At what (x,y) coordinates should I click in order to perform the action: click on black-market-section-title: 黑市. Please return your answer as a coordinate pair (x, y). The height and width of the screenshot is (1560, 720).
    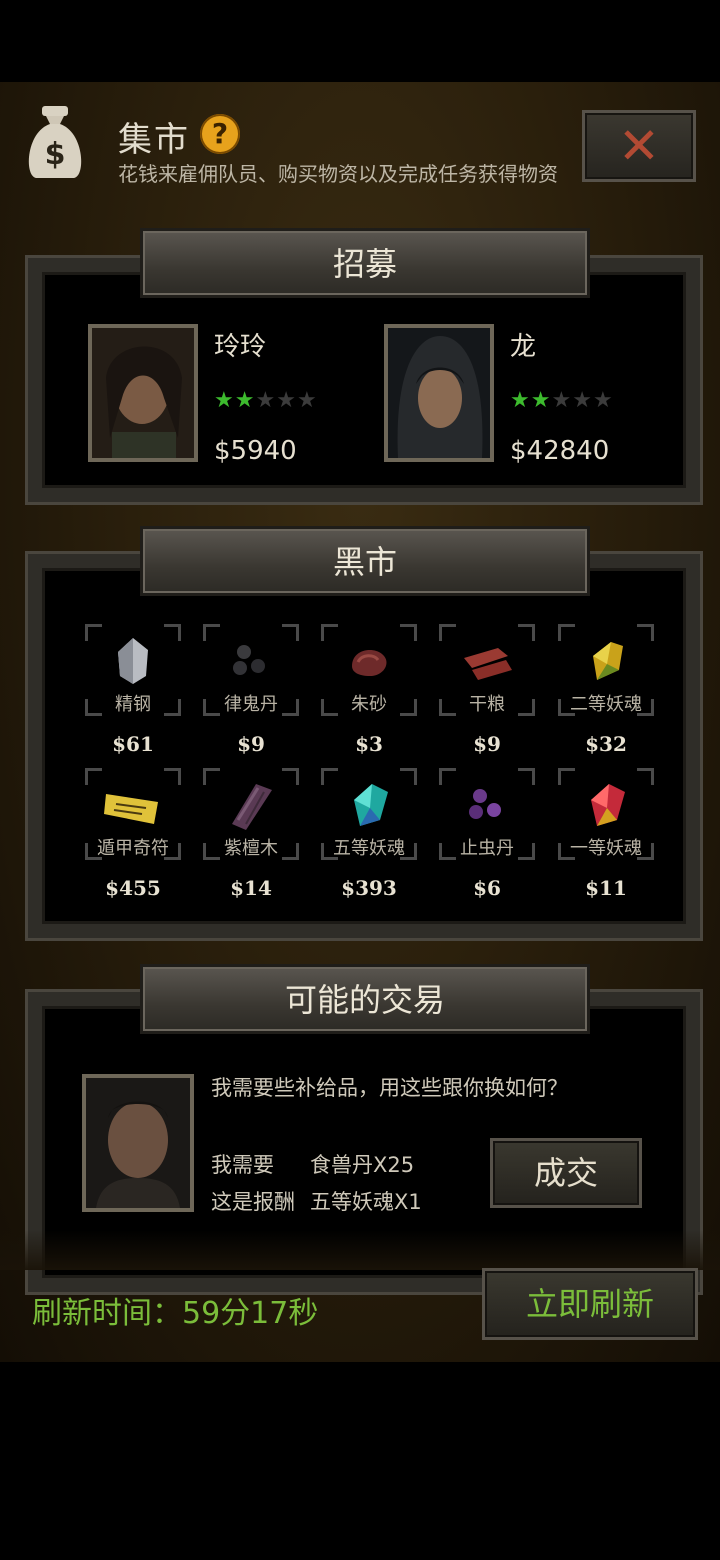
    Looking at the image, I should click on (365, 561).